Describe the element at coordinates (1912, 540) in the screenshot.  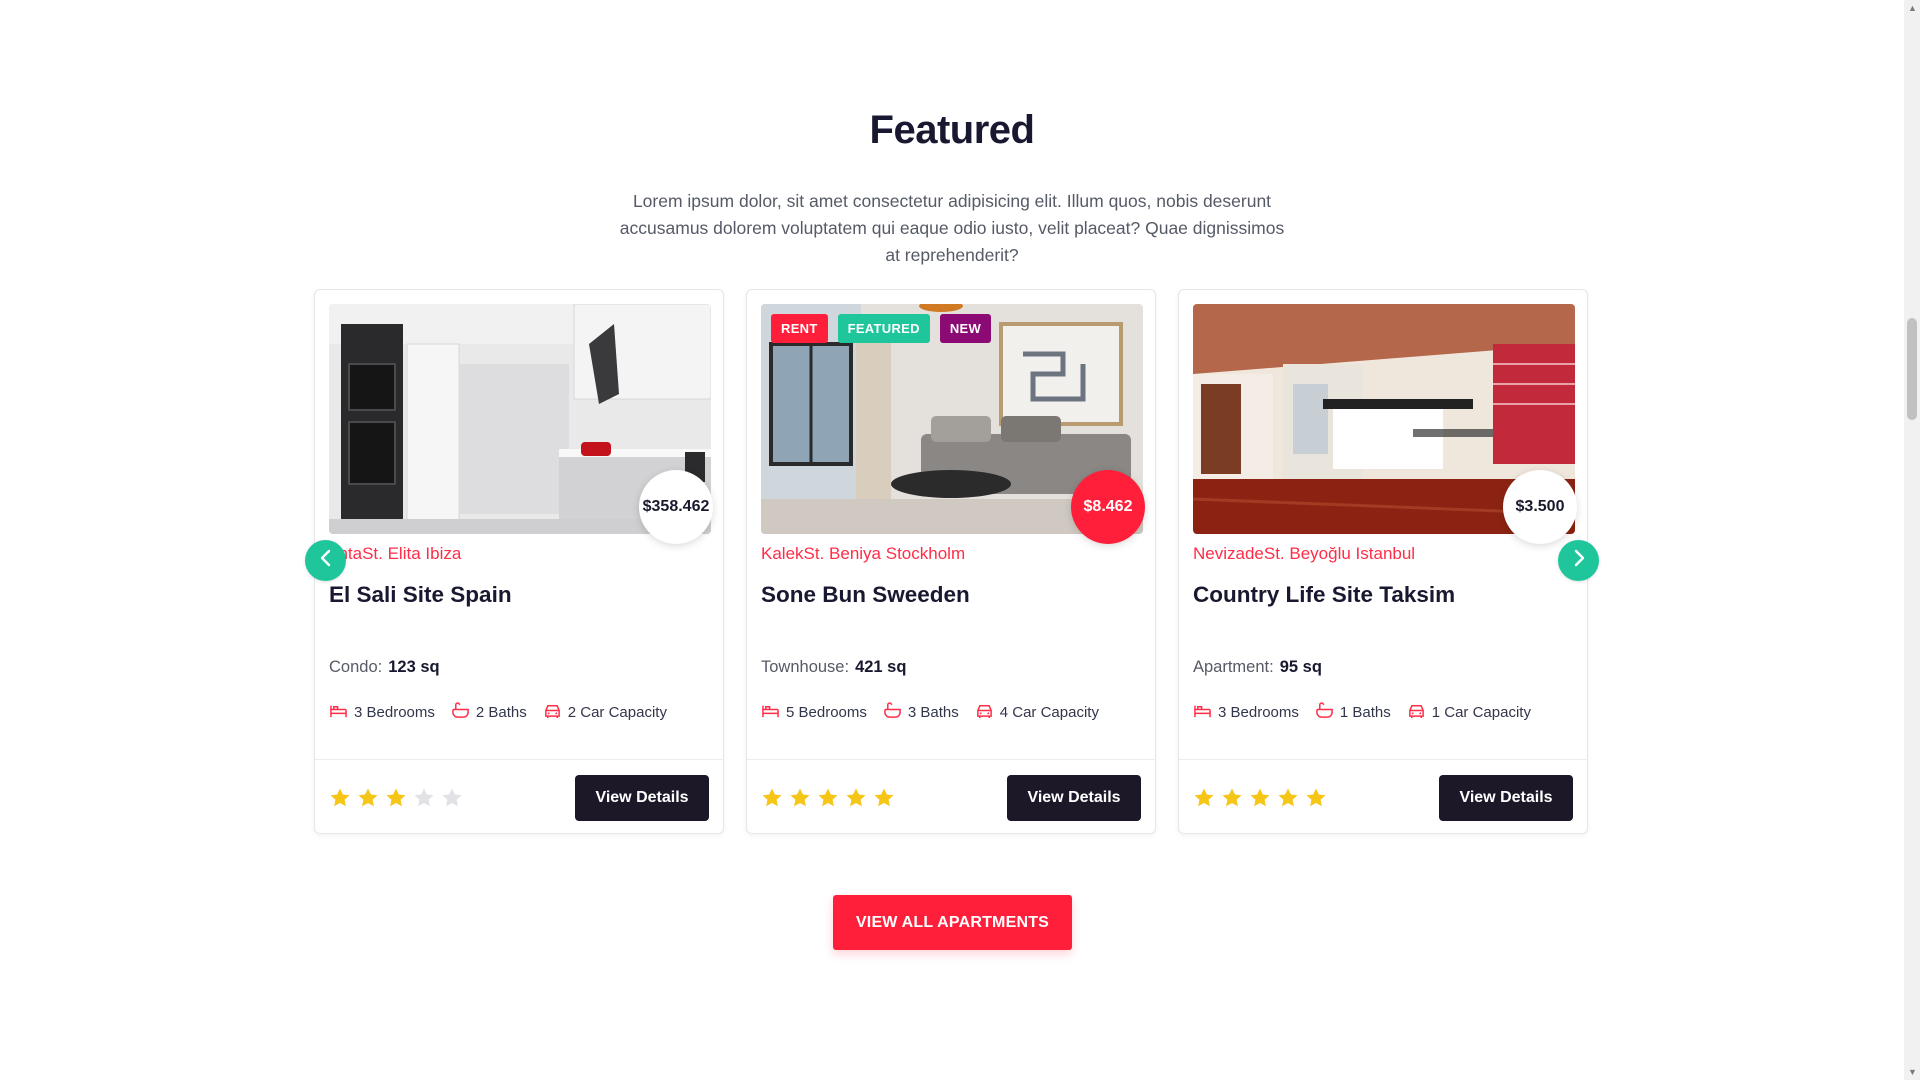
I see `vertical-scrollbar: ▲ ▼` at that location.